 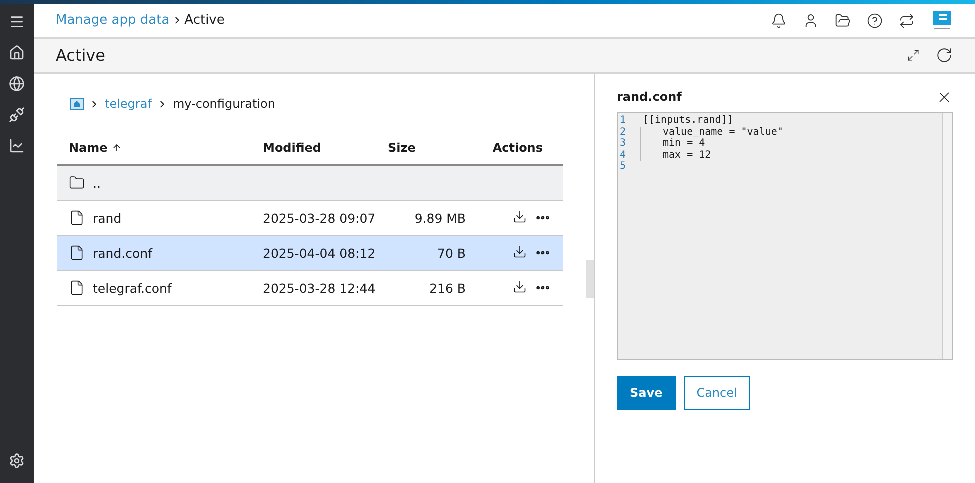 What do you see at coordinates (514, 148) in the screenshot?
I see `column-header: Actions` at bounding box center [514, 148].